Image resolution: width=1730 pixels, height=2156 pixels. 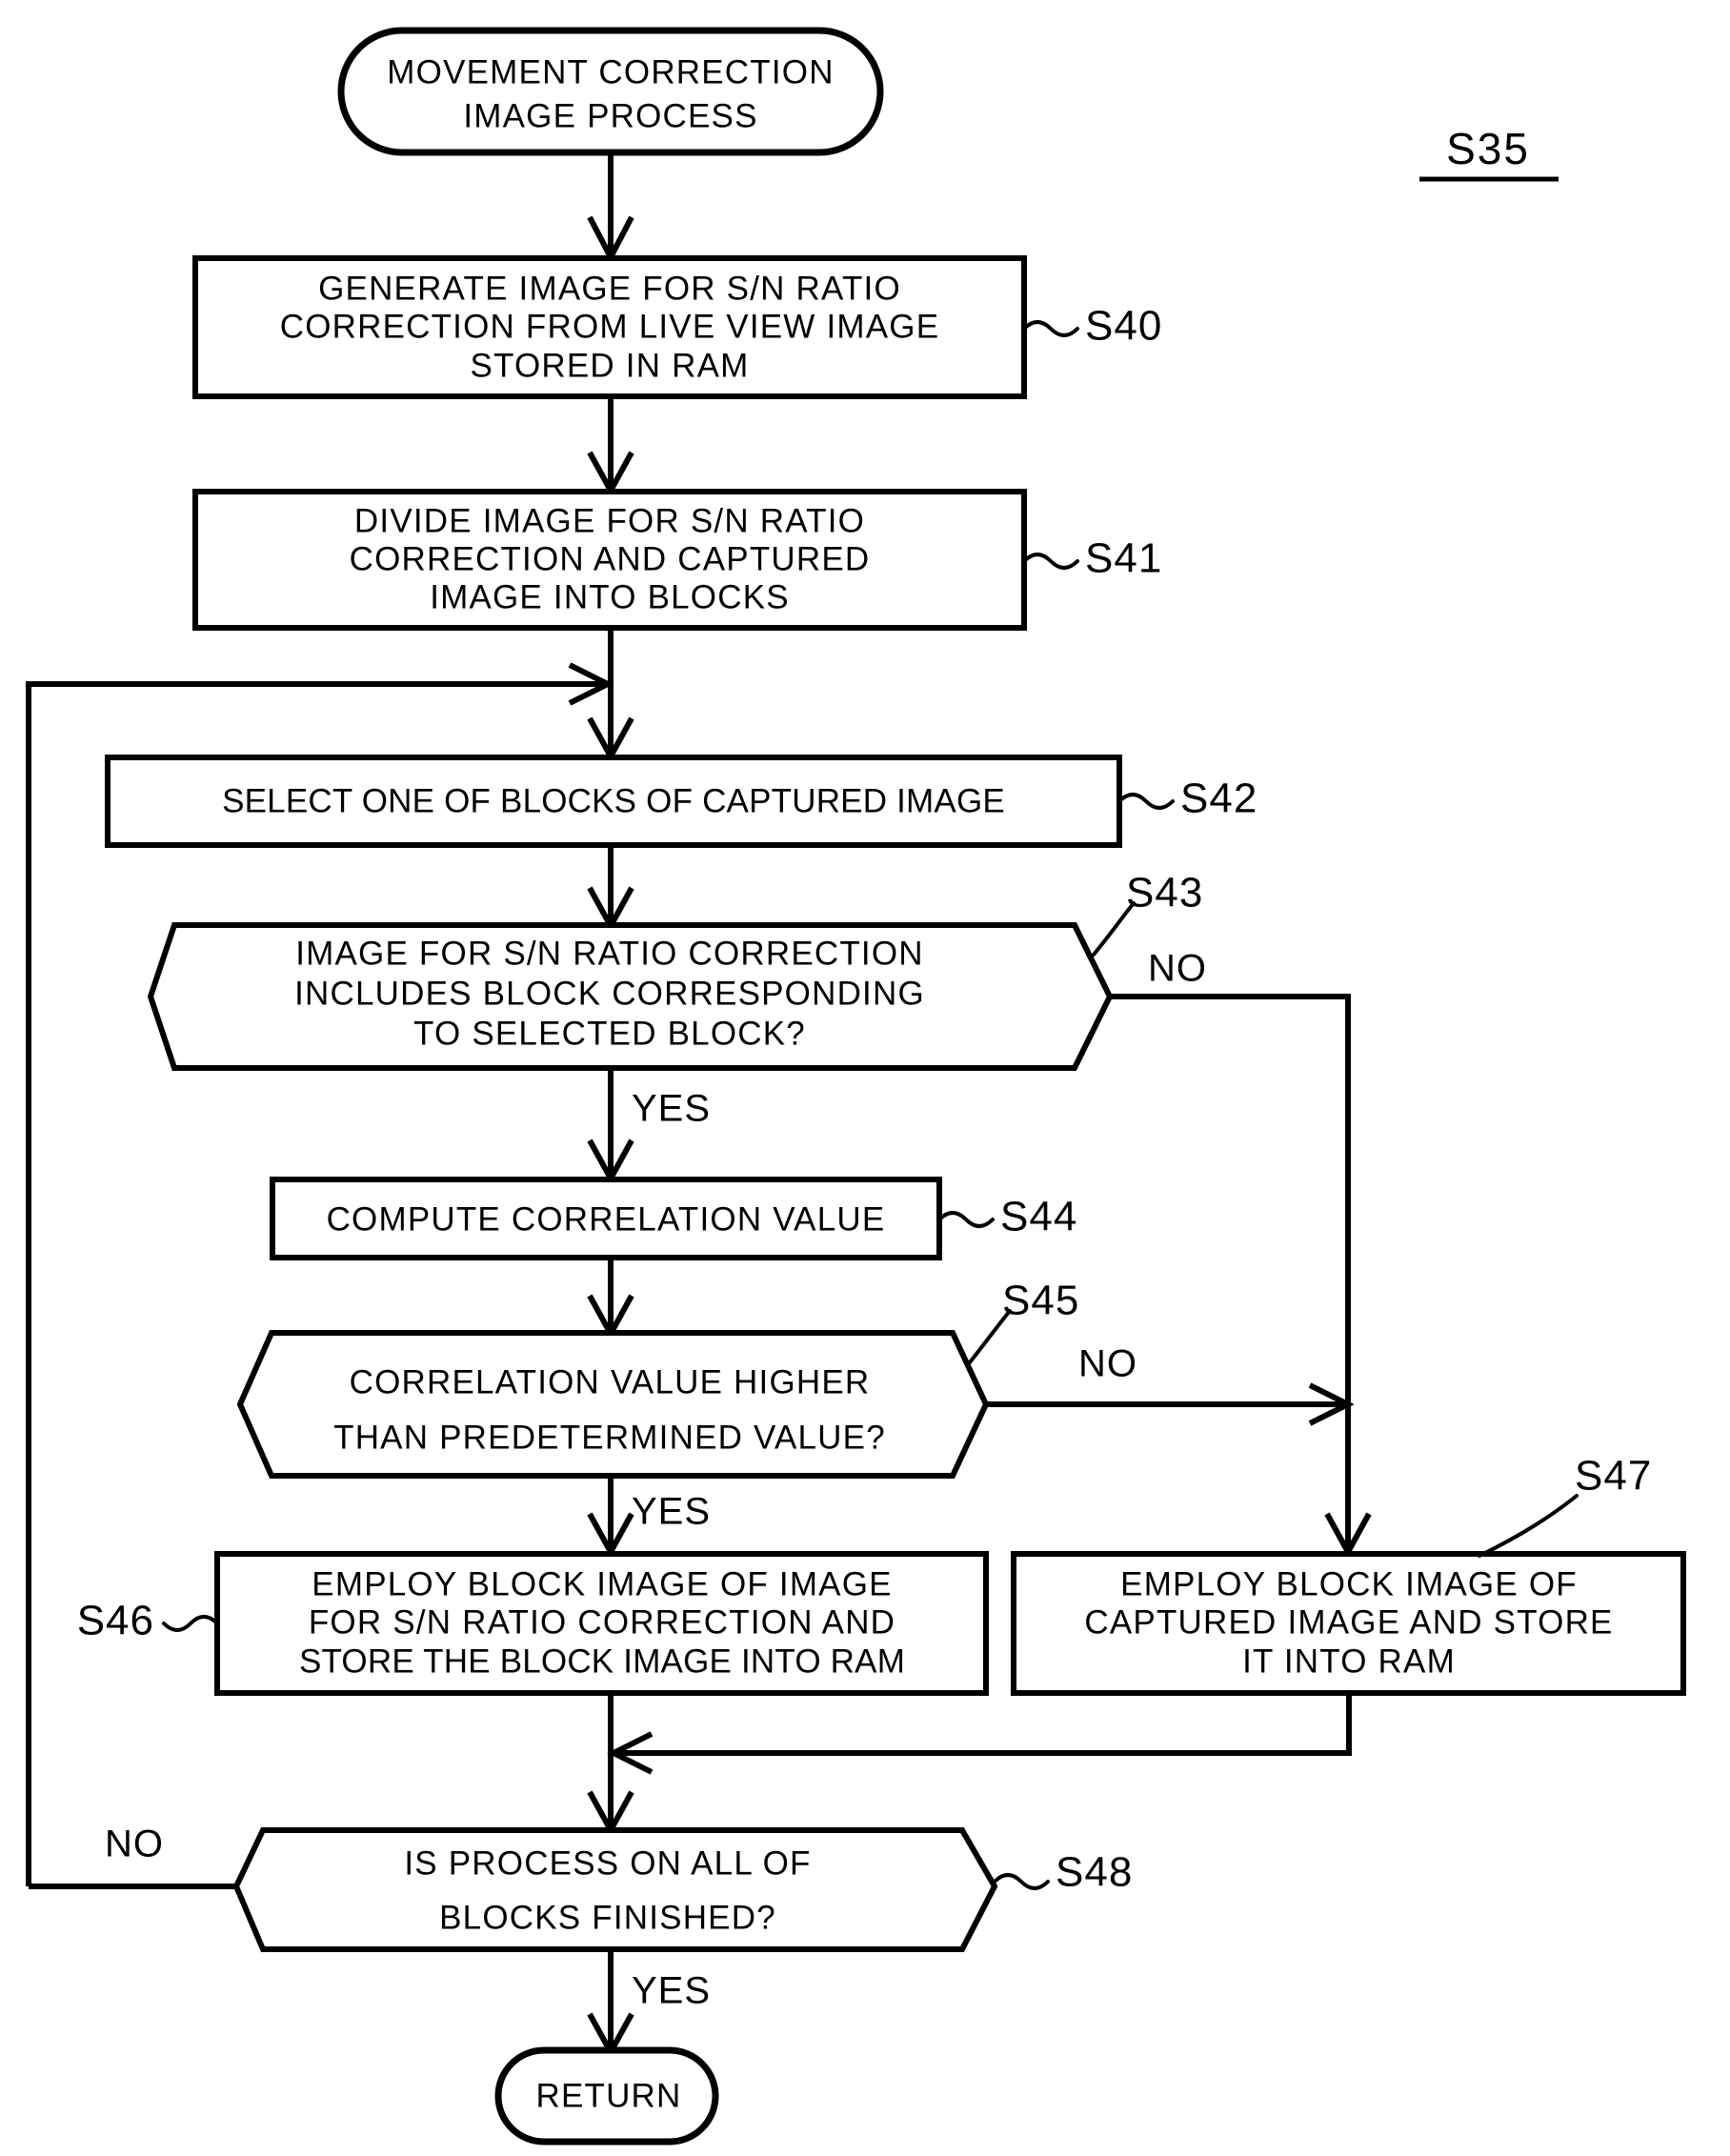 What do you see at coordinates (1164, 894) in the screenshot?
I see `s43-step-label: S43` at bounding box center [1164, 894].